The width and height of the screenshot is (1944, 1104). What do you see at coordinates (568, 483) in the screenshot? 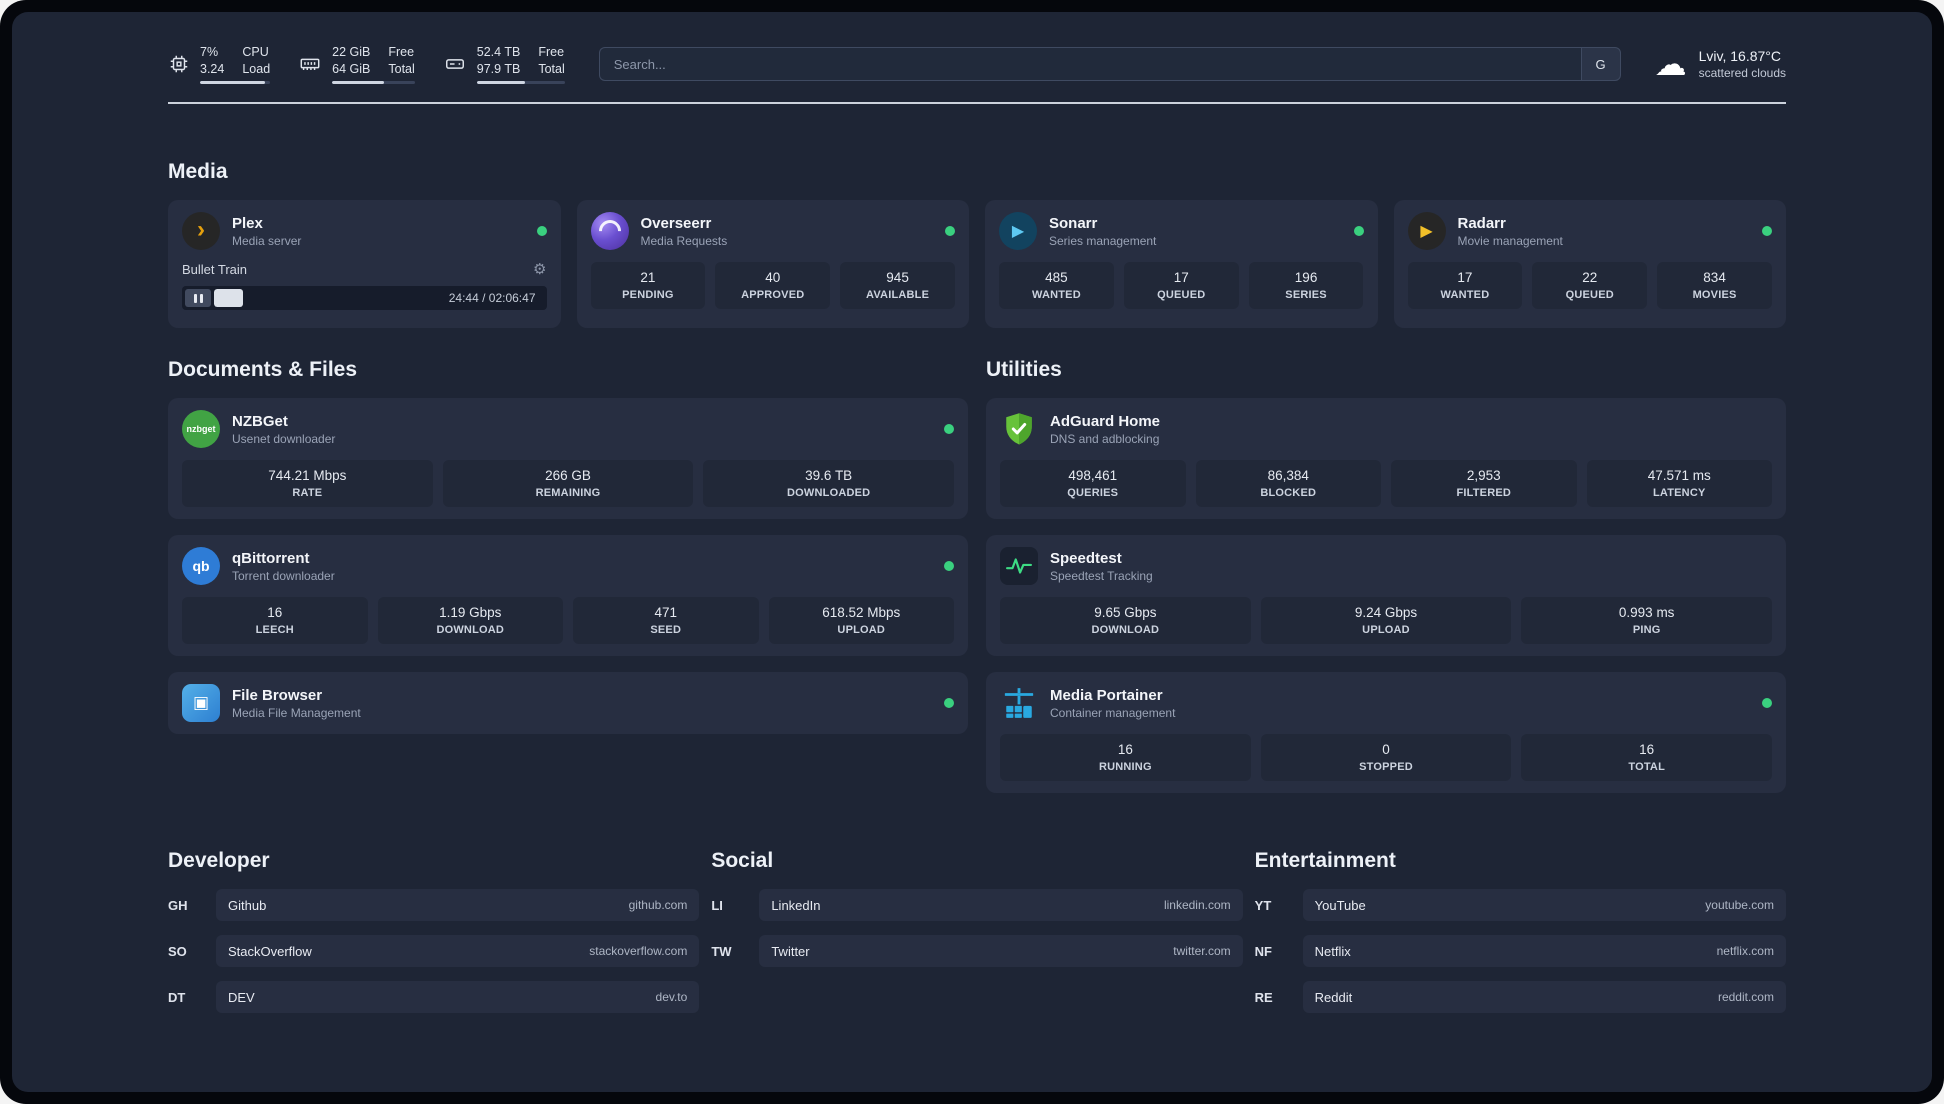
I see `stat-remaining: 266 GB REMAINING` at bounding box center [568, 483].